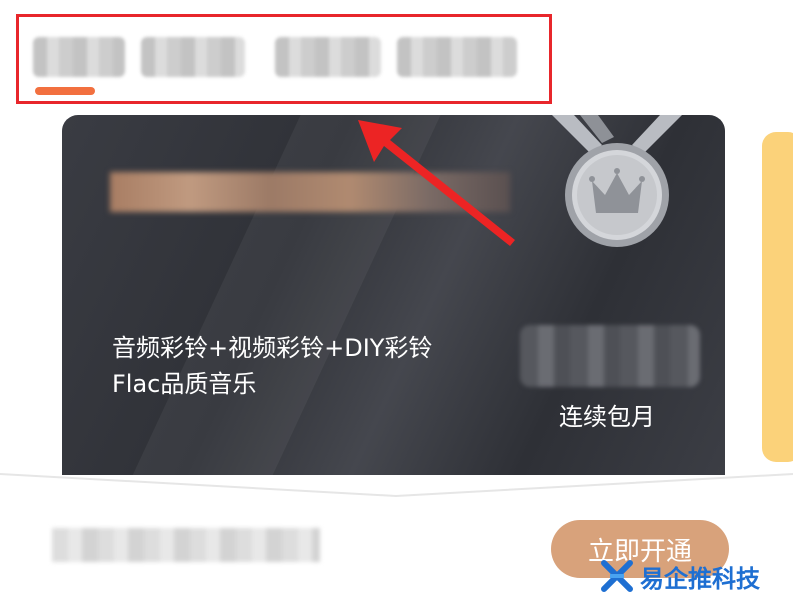 The height and width of the screenshot is (601, 793). I want to click on footer-divider, so click(396, 487).